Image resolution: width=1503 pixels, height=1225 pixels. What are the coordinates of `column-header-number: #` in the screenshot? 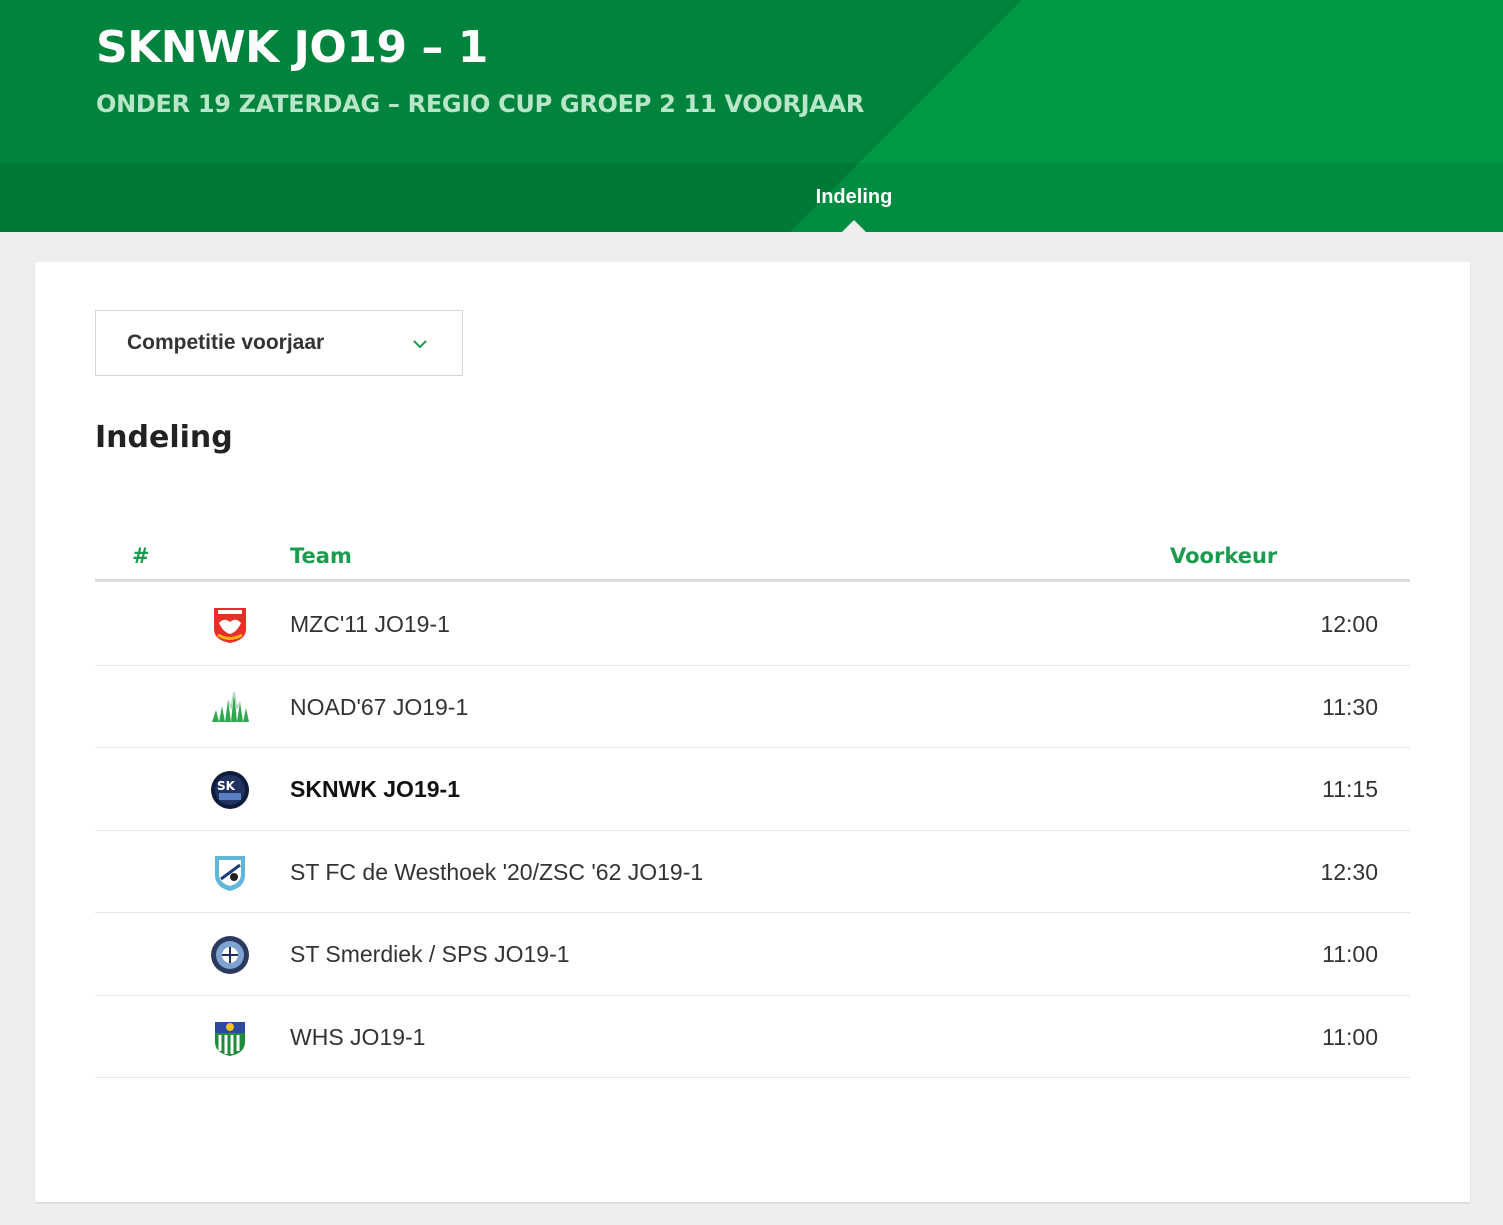 It's located at (141, 556).